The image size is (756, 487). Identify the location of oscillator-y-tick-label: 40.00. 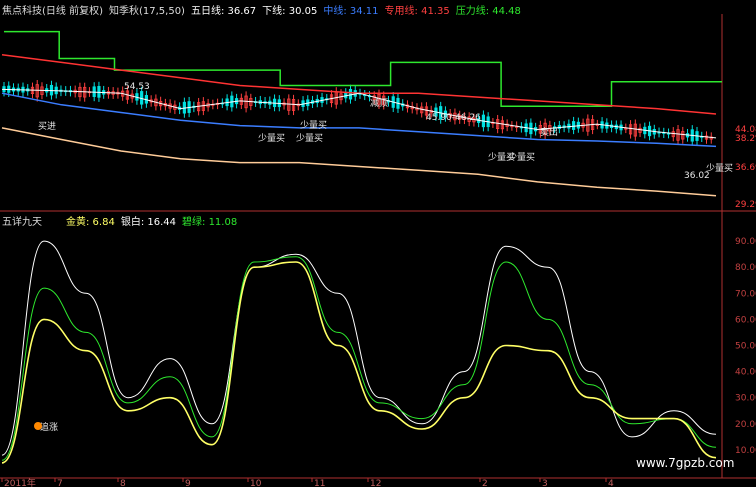
(745, 373).